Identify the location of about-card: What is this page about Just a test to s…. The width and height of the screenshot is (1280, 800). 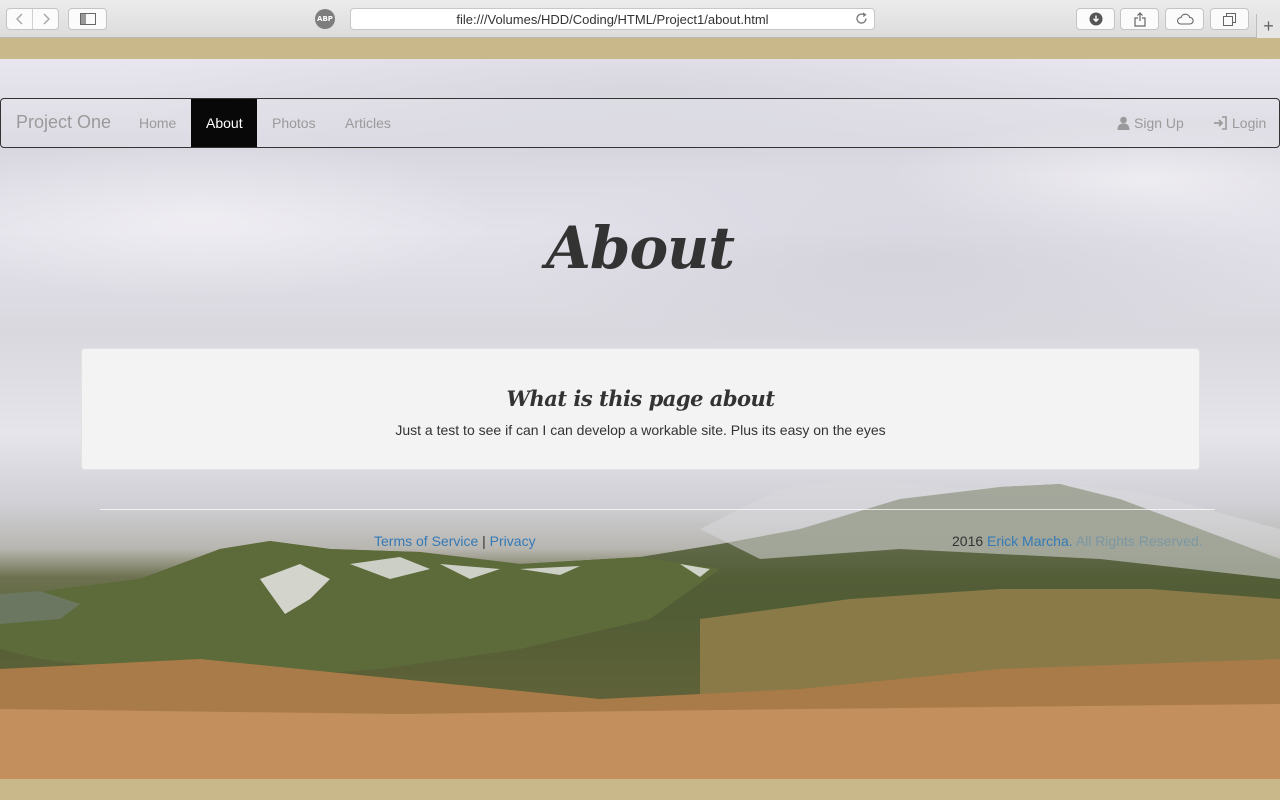
(640, 409).